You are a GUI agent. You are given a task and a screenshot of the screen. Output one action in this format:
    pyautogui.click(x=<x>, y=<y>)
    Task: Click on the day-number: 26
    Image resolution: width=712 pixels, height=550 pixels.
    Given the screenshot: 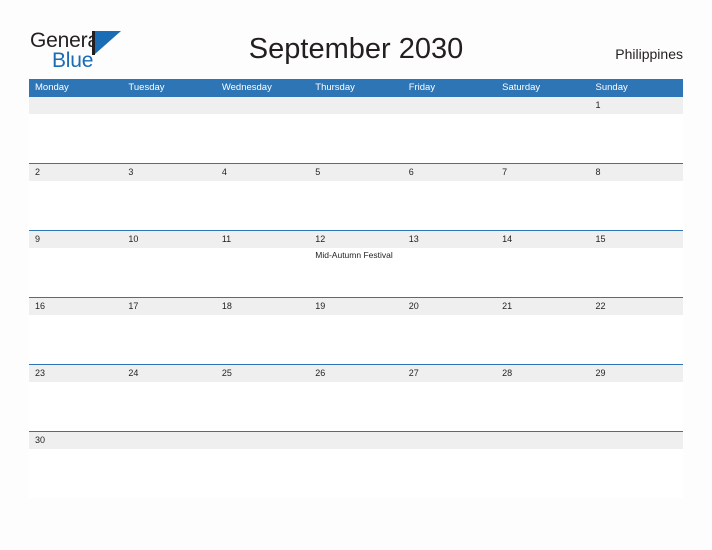 What is the action you would take?
    pyautogui.click(x=355, y=373)
    